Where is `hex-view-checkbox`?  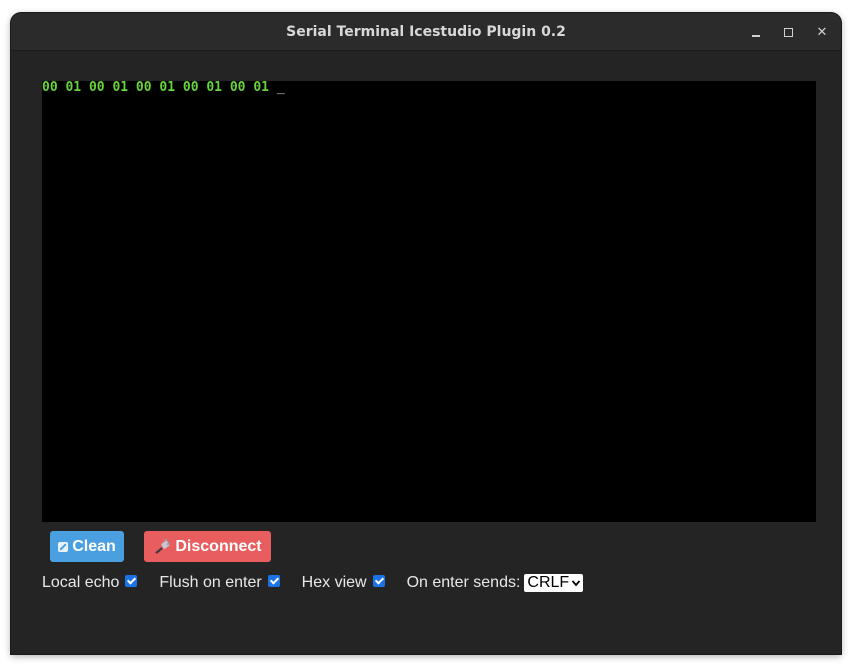
hex-view-checkbox is located at coordinates (378, 581).